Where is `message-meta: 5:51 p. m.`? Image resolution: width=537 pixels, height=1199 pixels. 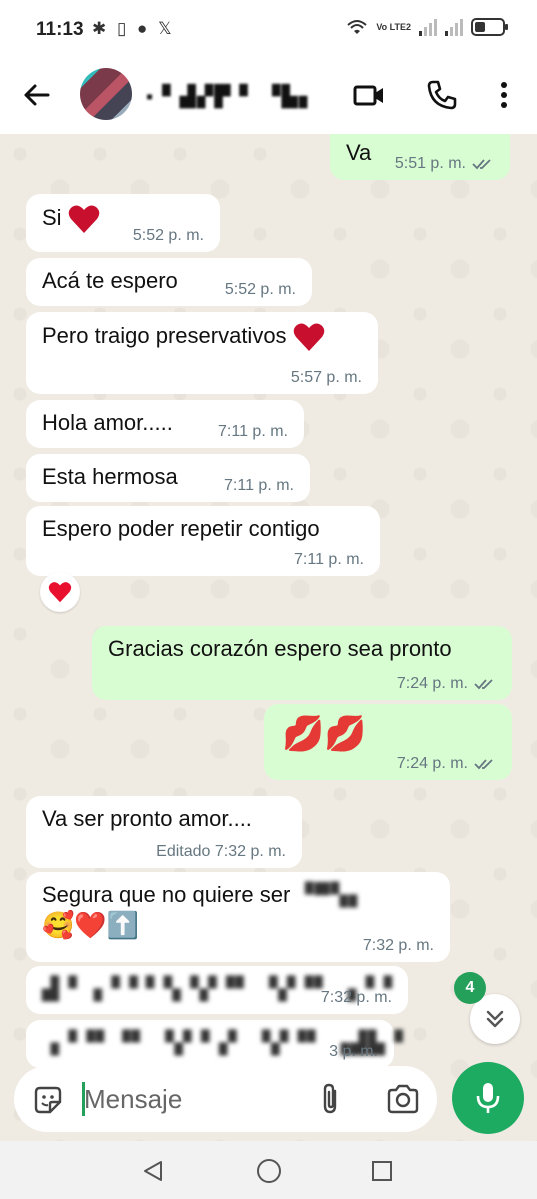
message-meta: 5:51 p. m. is located at coordinates (444, 164).